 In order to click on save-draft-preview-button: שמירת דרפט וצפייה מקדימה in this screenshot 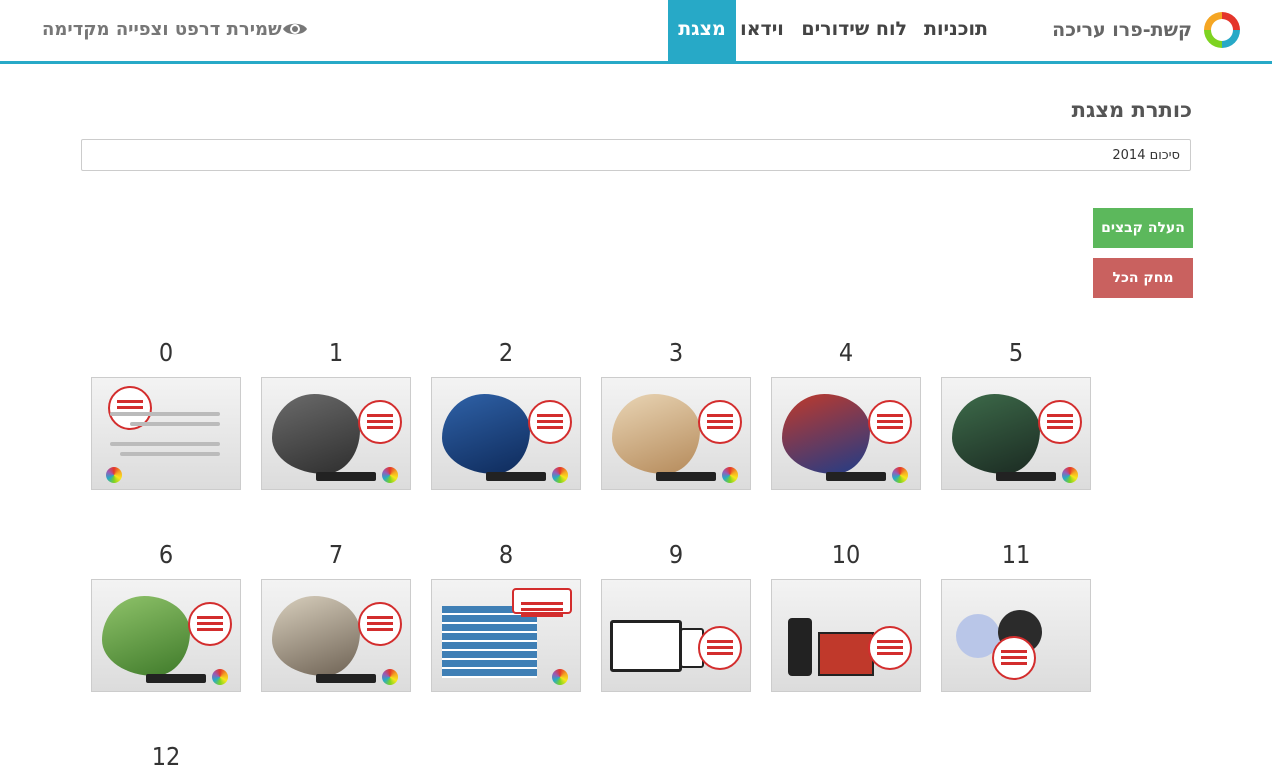, I will do `click(180, 29)`.